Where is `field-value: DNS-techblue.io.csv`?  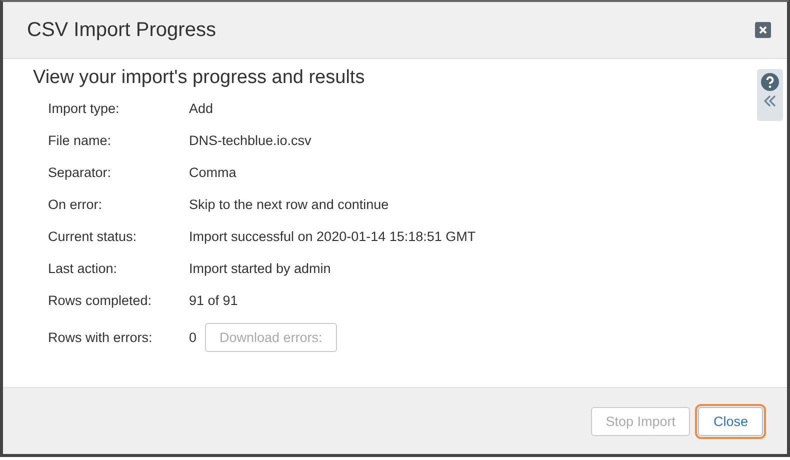
field-value: DNS-techblue.io.csv is located at coordinates (250, 140).